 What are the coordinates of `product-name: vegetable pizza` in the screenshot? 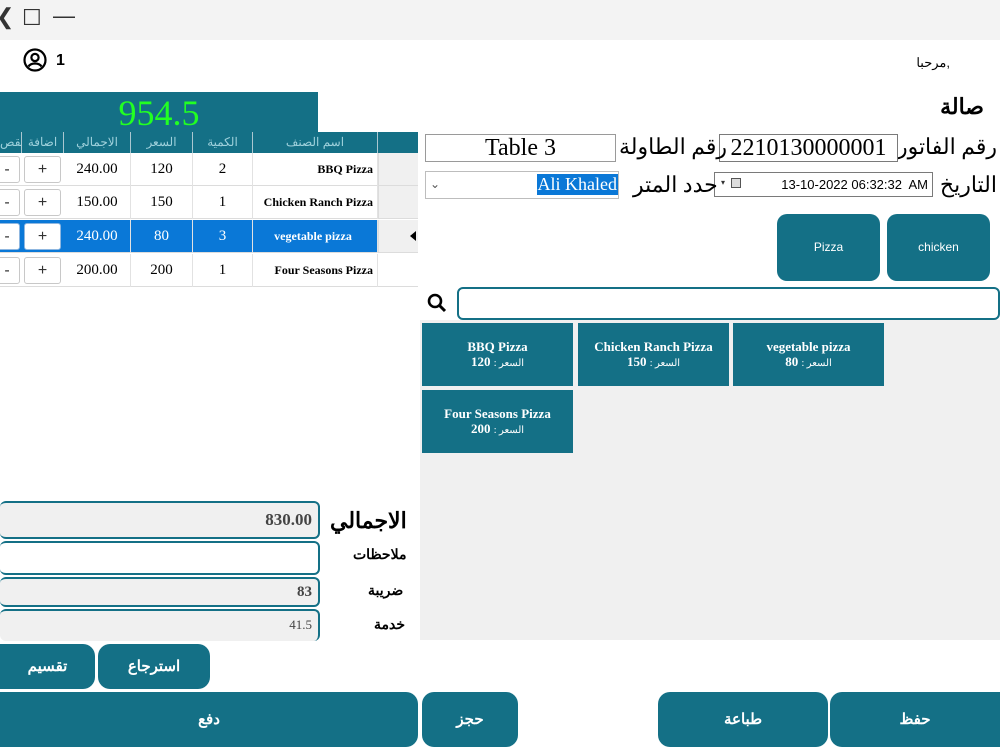 It's located at (808, 346).